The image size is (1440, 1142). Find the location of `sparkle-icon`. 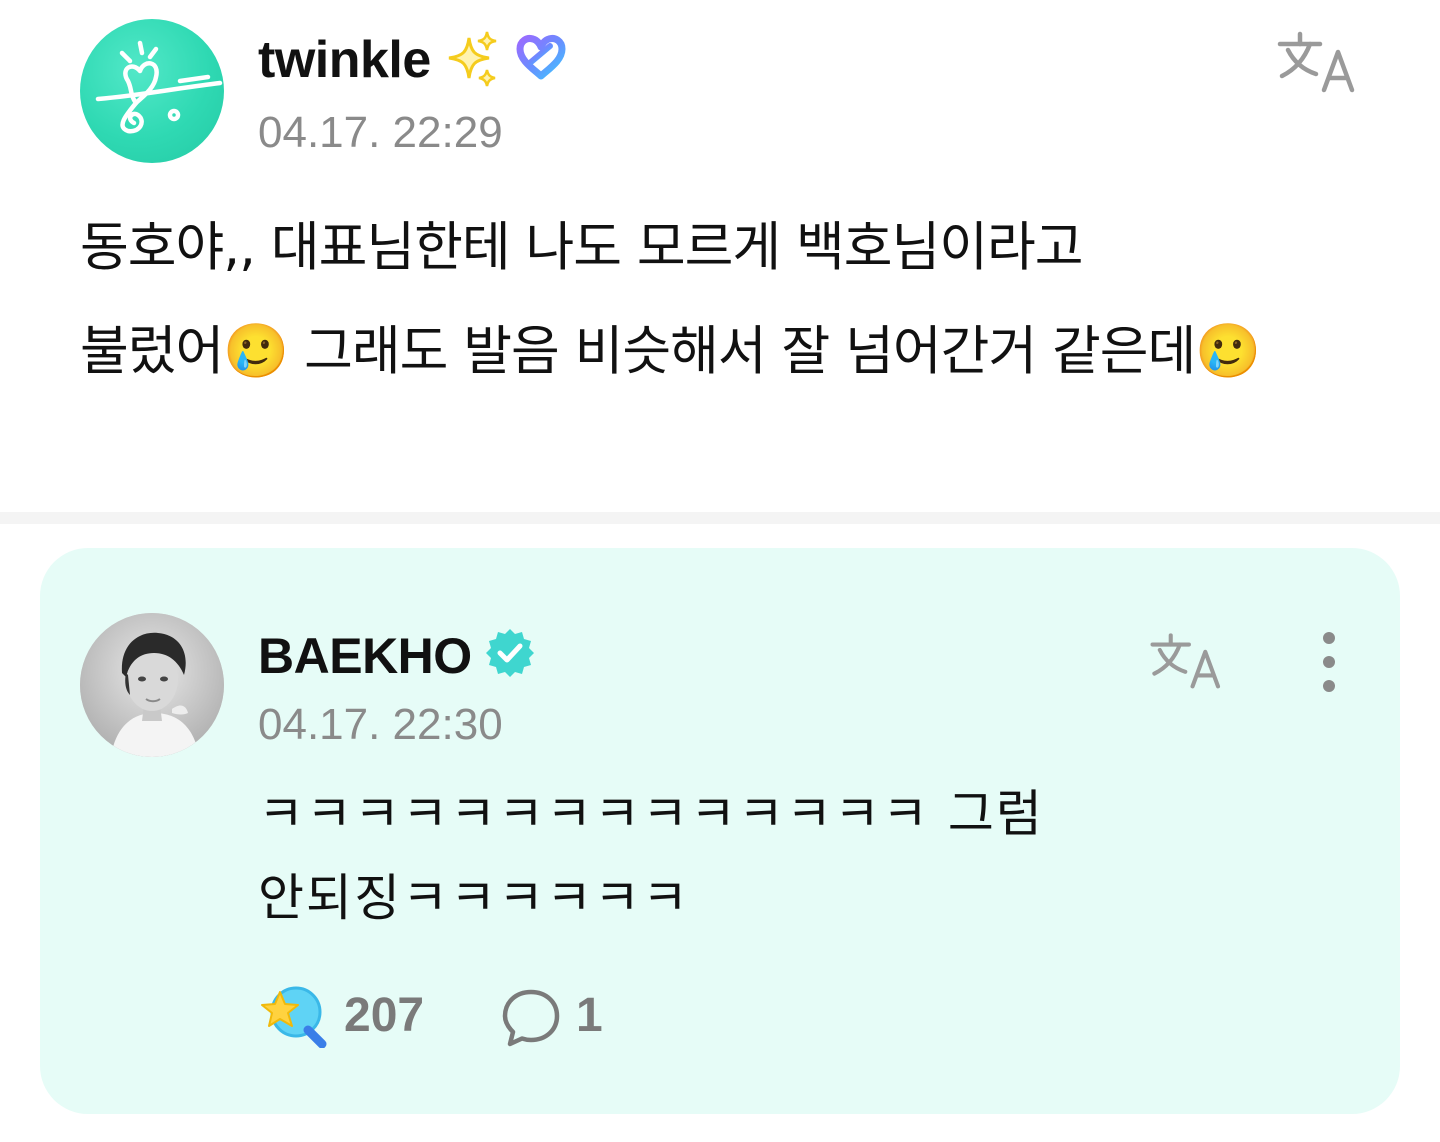

sparkle-icon is located at coordinates (472, 59).